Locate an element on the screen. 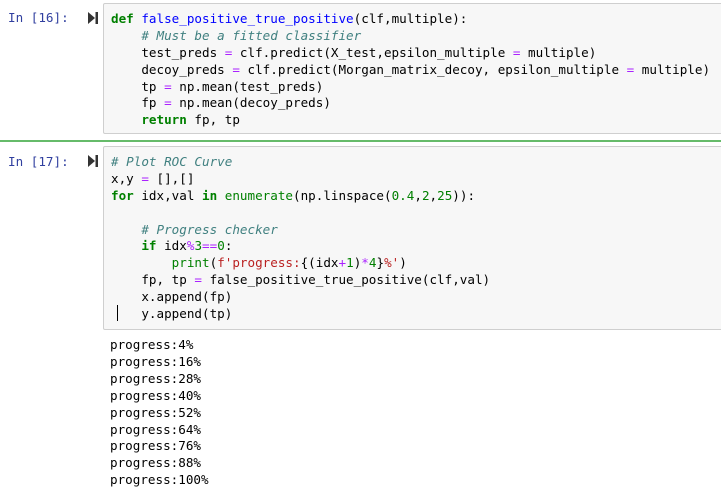 This screenshot has width=721, height=493. code-token: decoy_preds is located at coordinates (172, 69).